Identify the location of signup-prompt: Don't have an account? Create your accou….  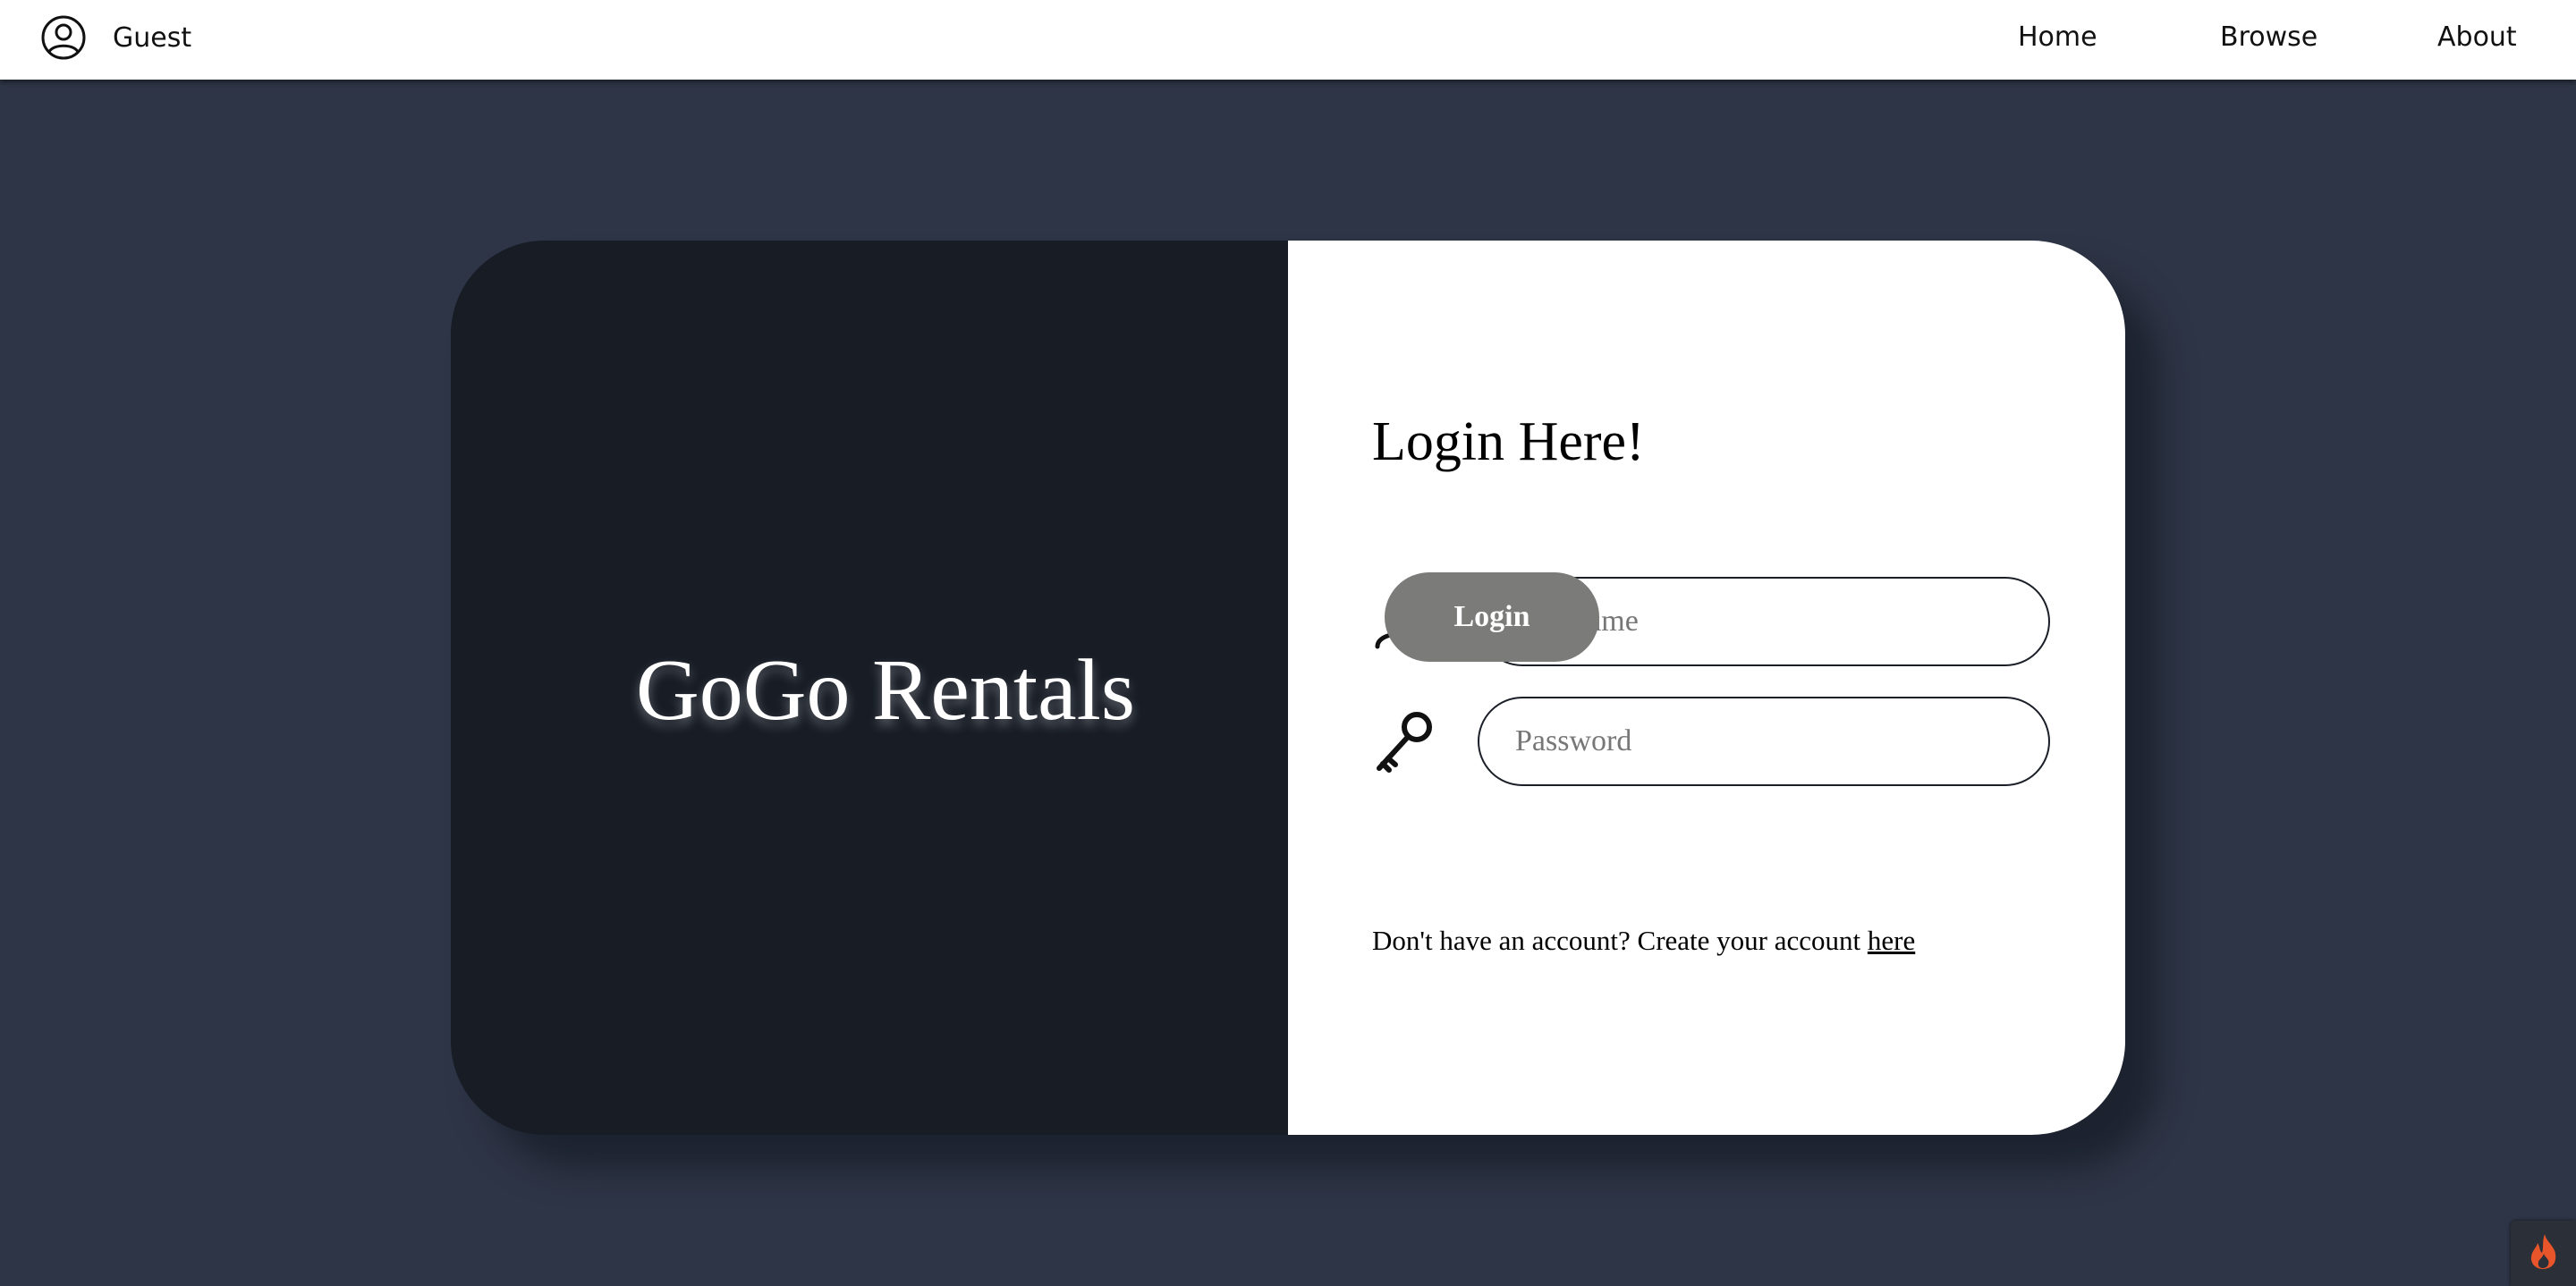
(1643, 941).